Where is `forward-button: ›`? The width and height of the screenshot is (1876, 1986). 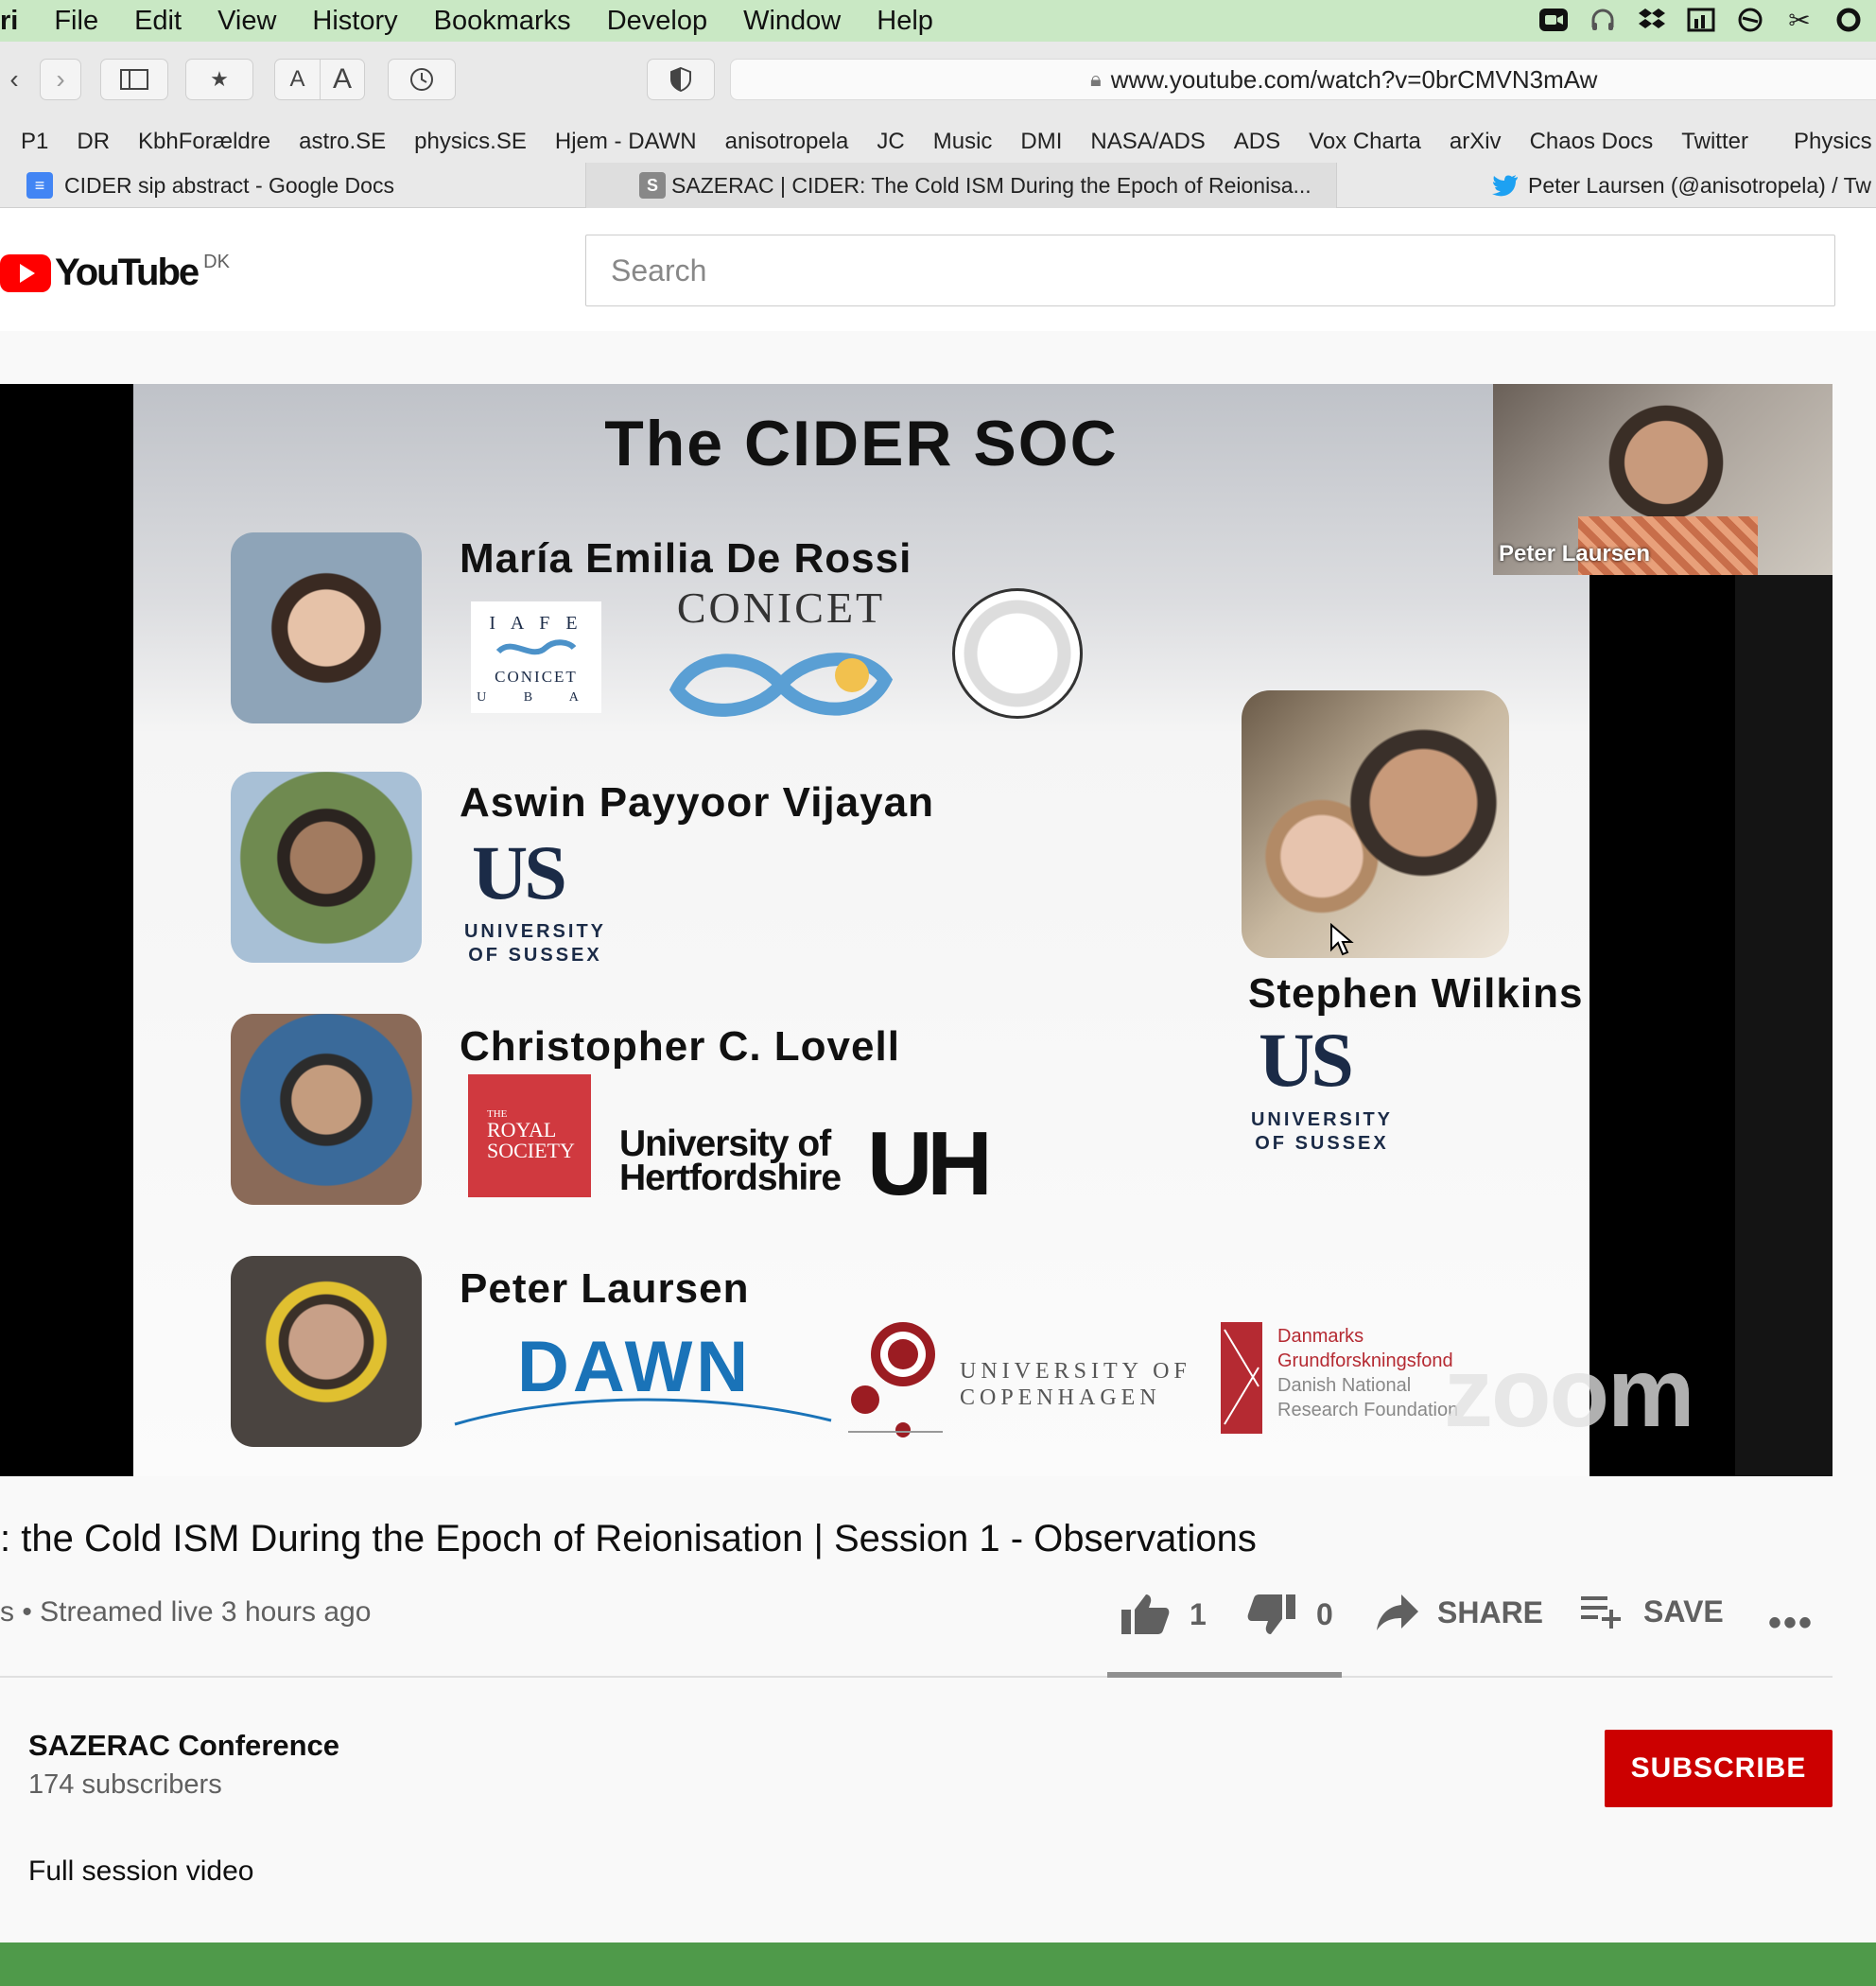 forward-button: › is located at coordinates (60, 79).